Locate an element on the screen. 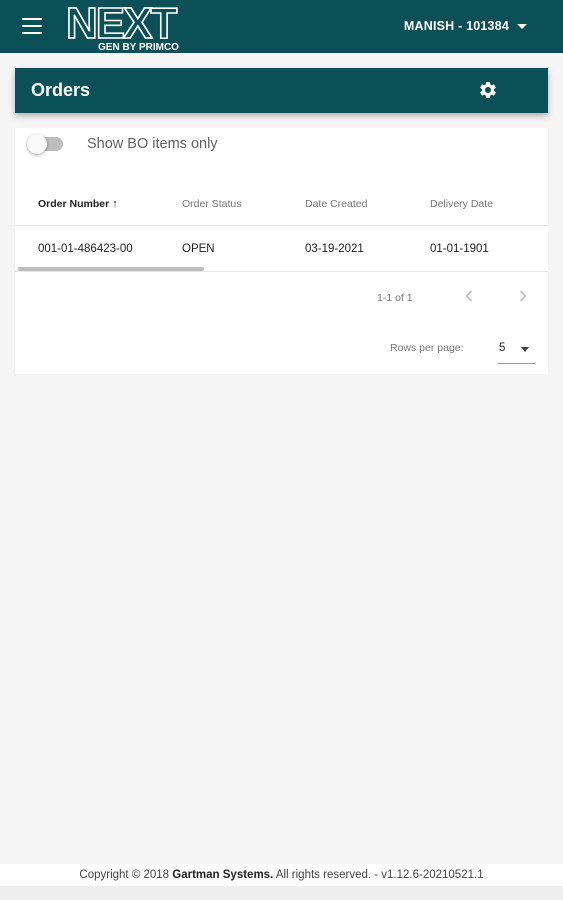  cell-order-status: OPEN is located at coordinates (198, 249).